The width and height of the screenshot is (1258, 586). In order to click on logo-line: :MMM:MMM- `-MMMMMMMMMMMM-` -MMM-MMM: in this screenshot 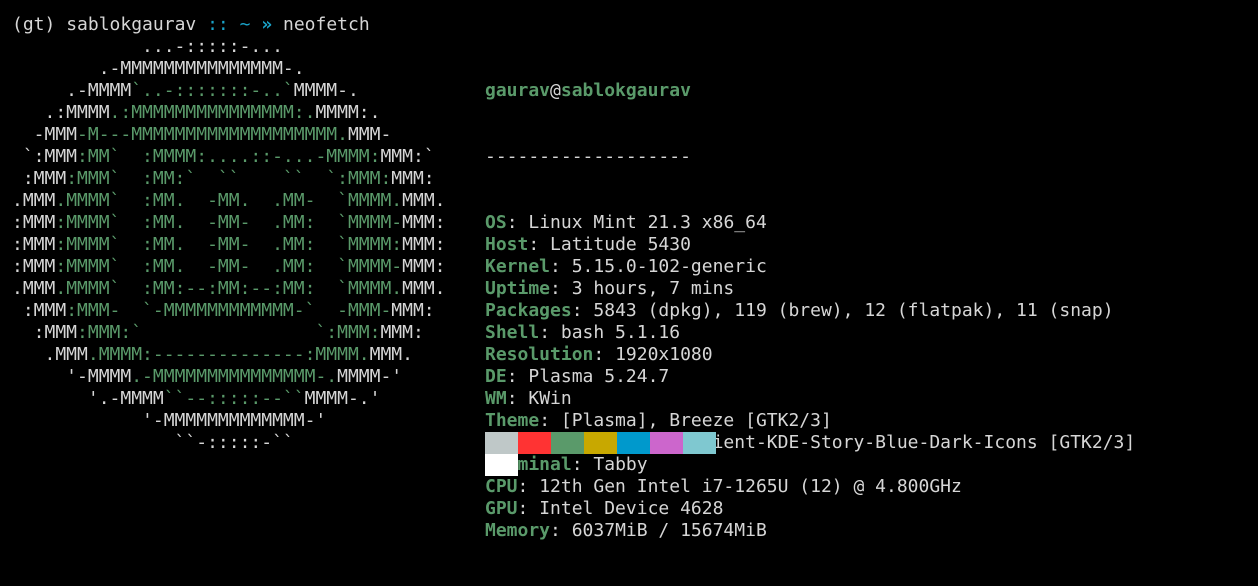, I will do `click(223, 310)`.